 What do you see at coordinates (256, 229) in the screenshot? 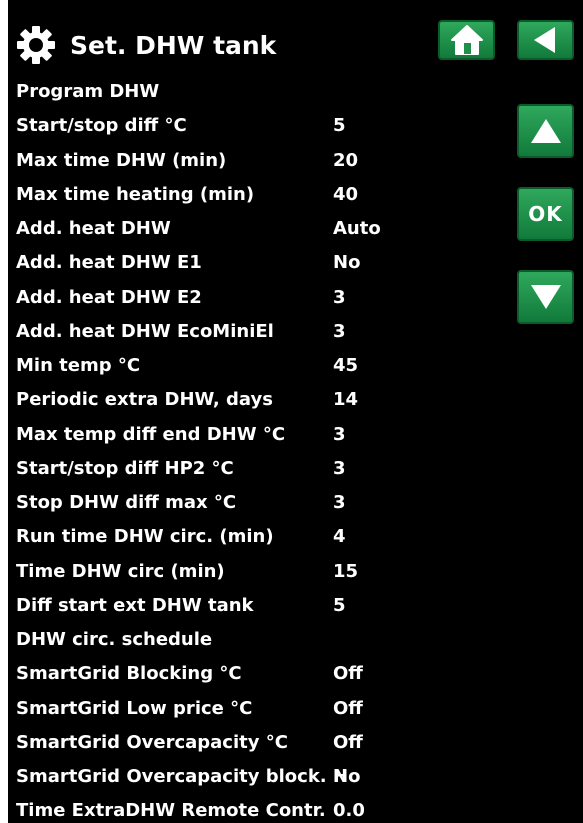
I see `setting-row: Add. heat DHW Auto` at bounding box center [256, 229].